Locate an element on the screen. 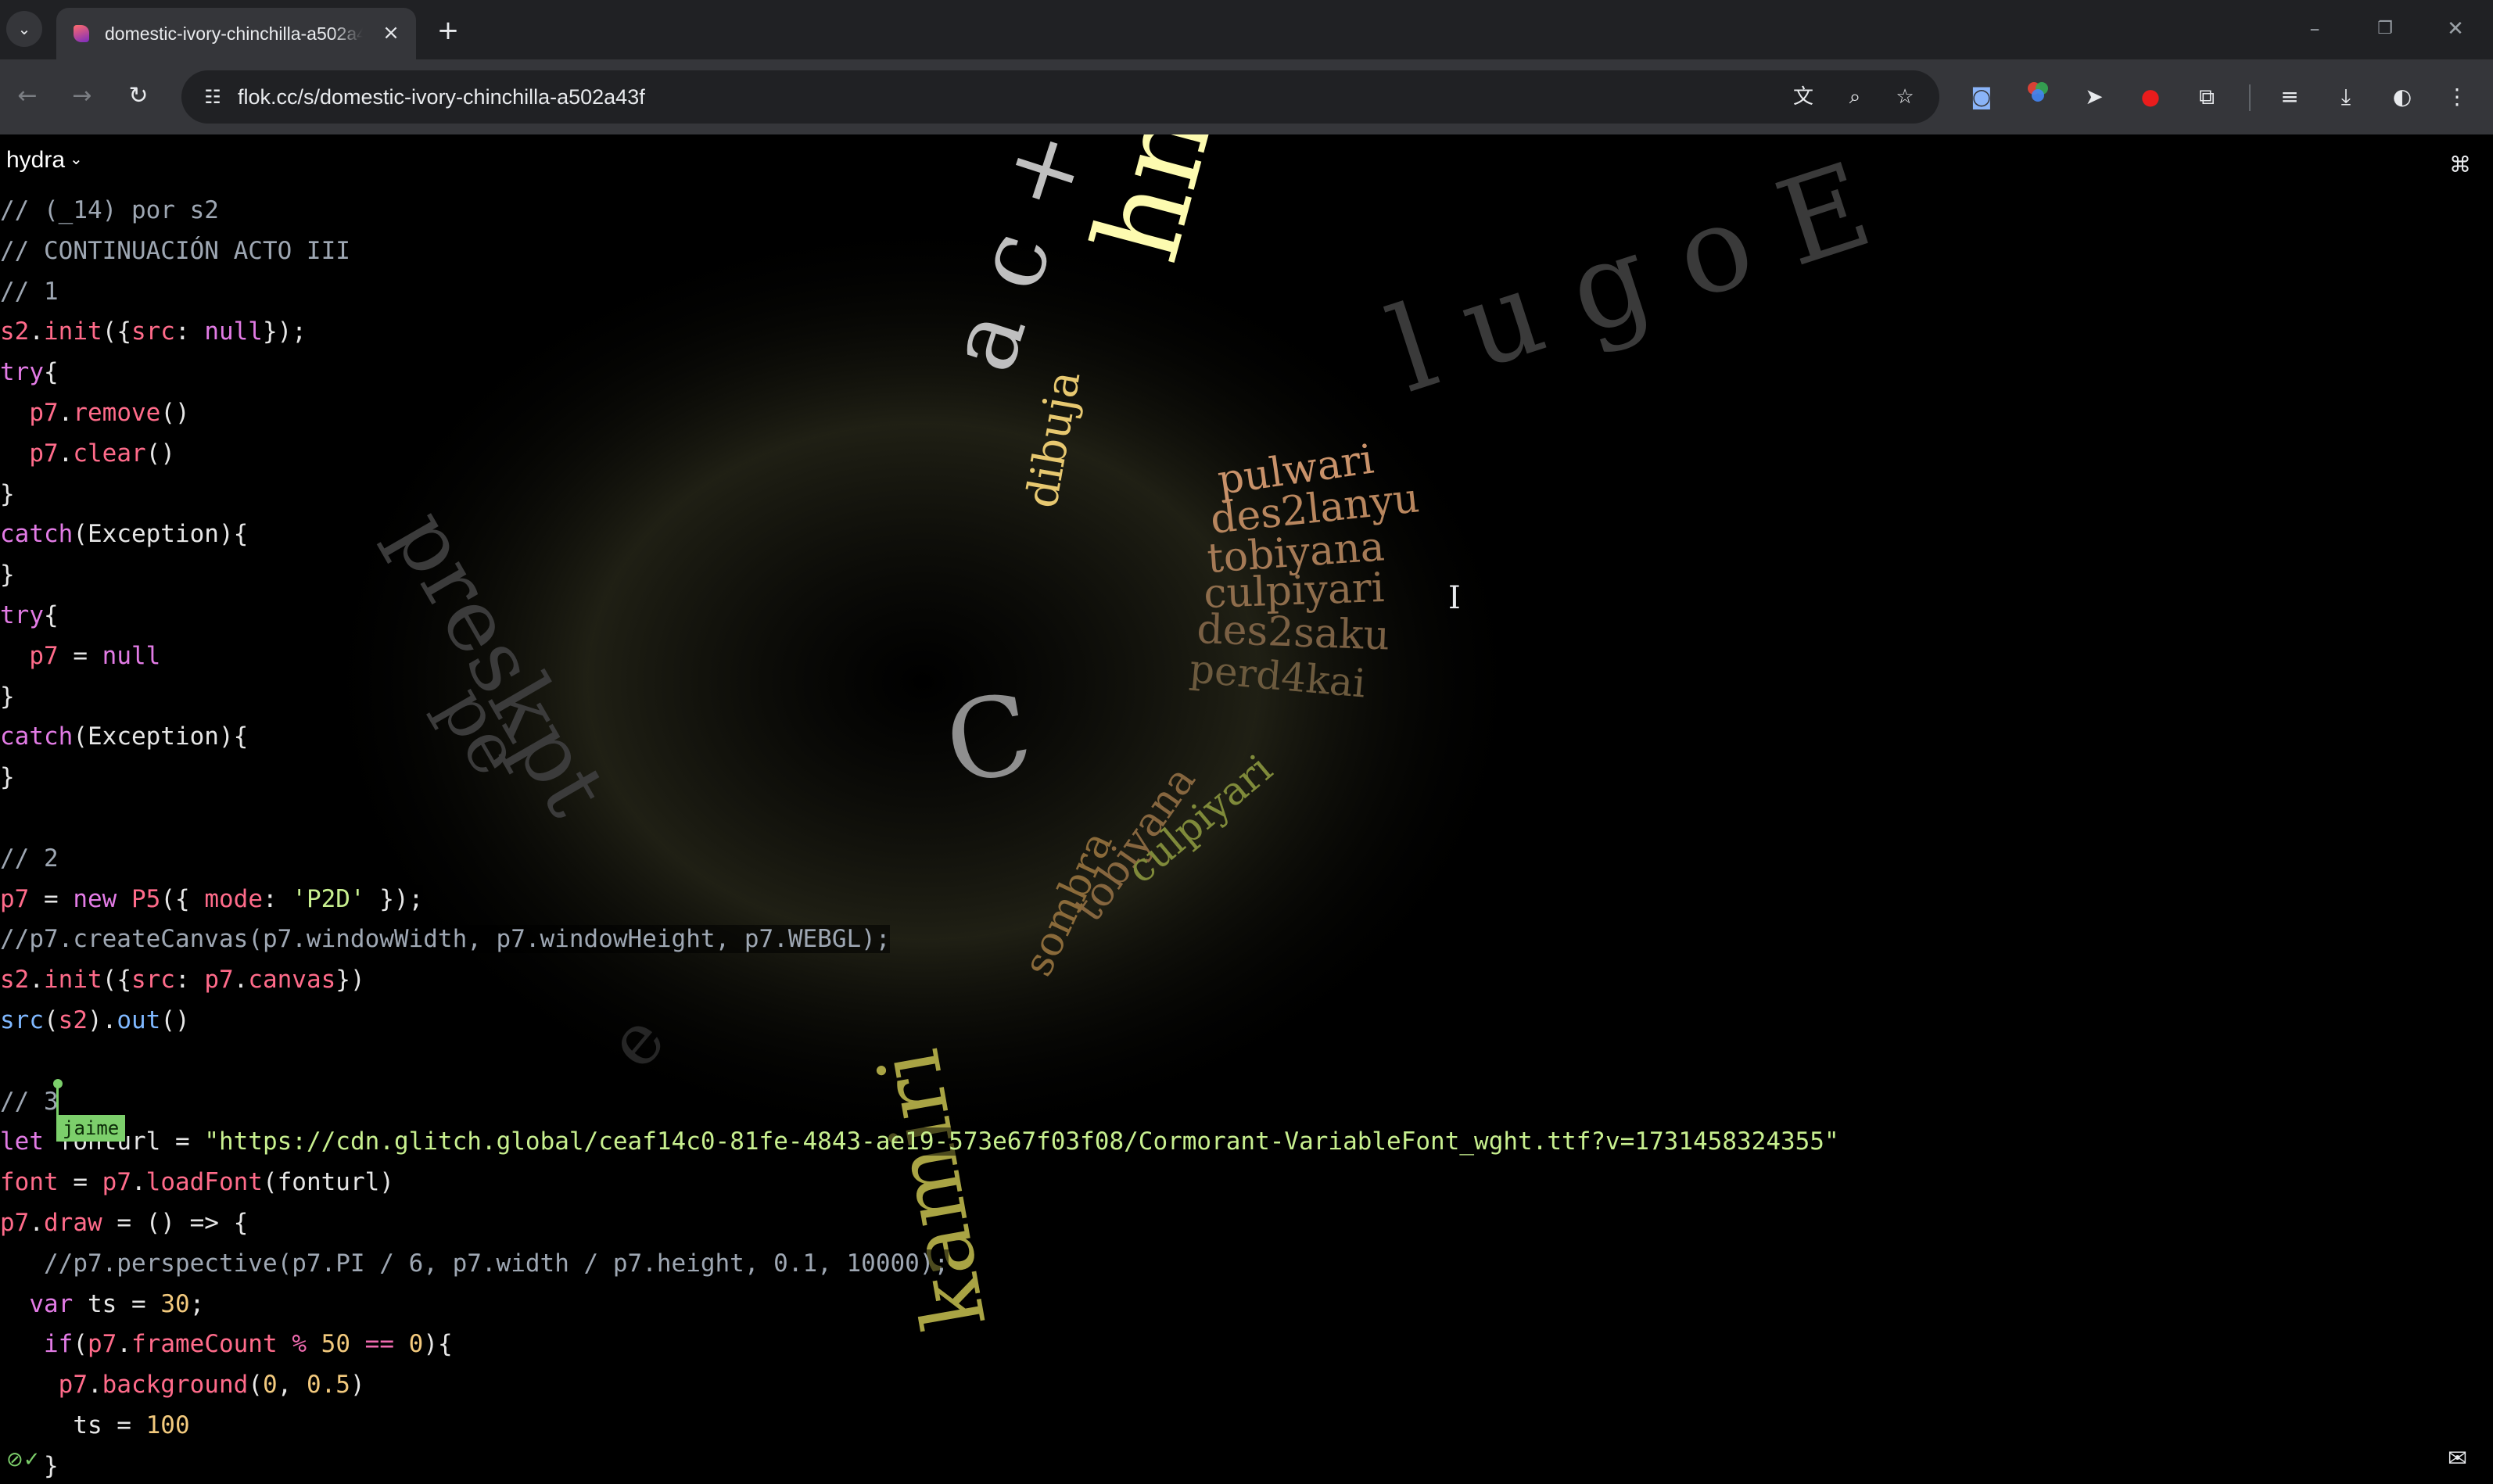  translate-icon: 文 is located at coordinates (1803, 97).